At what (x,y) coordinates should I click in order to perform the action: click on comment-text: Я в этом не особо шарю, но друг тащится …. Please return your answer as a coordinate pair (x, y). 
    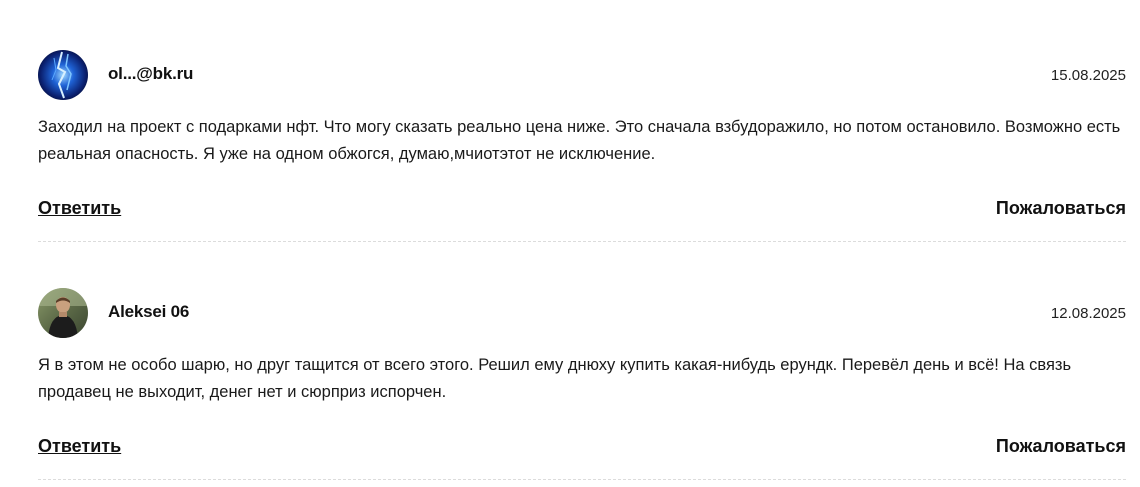
    Looking at the image, I should click on (555, 378).